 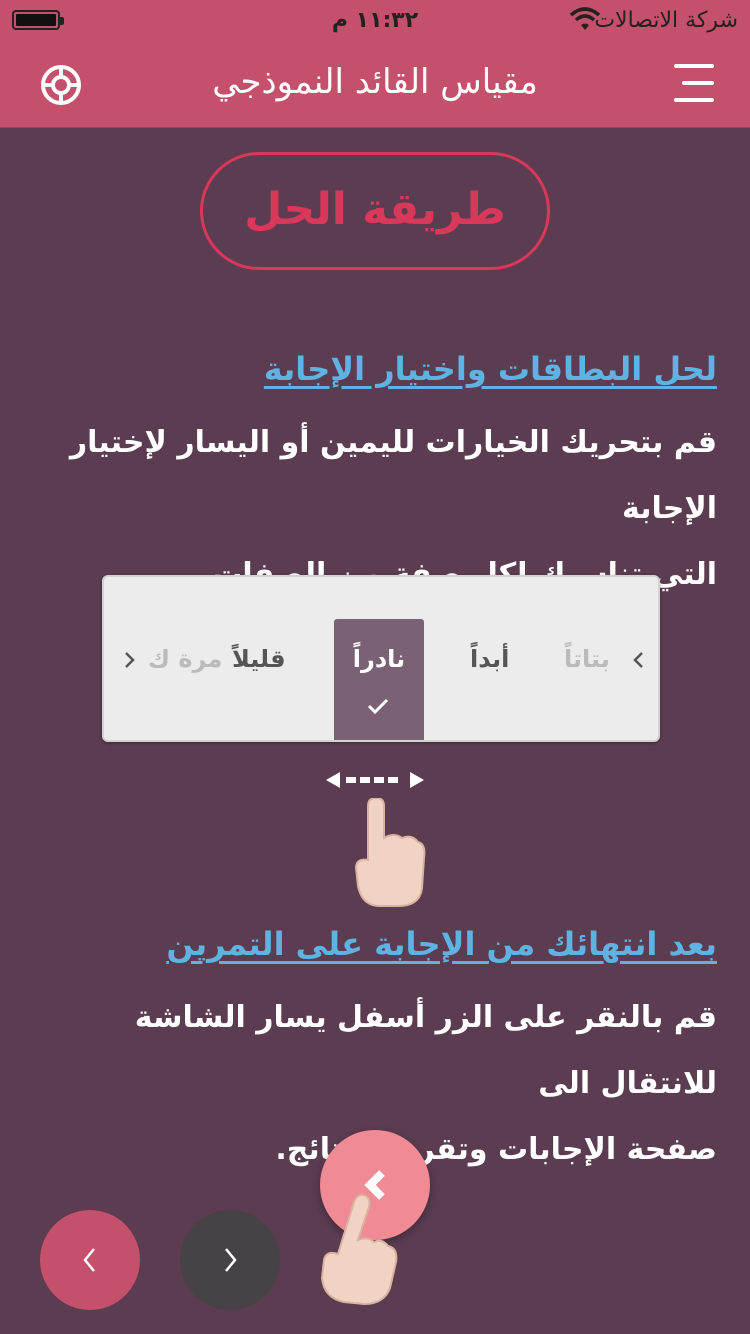 I want to click on checkmark-icon, so click(x=378, y=706).